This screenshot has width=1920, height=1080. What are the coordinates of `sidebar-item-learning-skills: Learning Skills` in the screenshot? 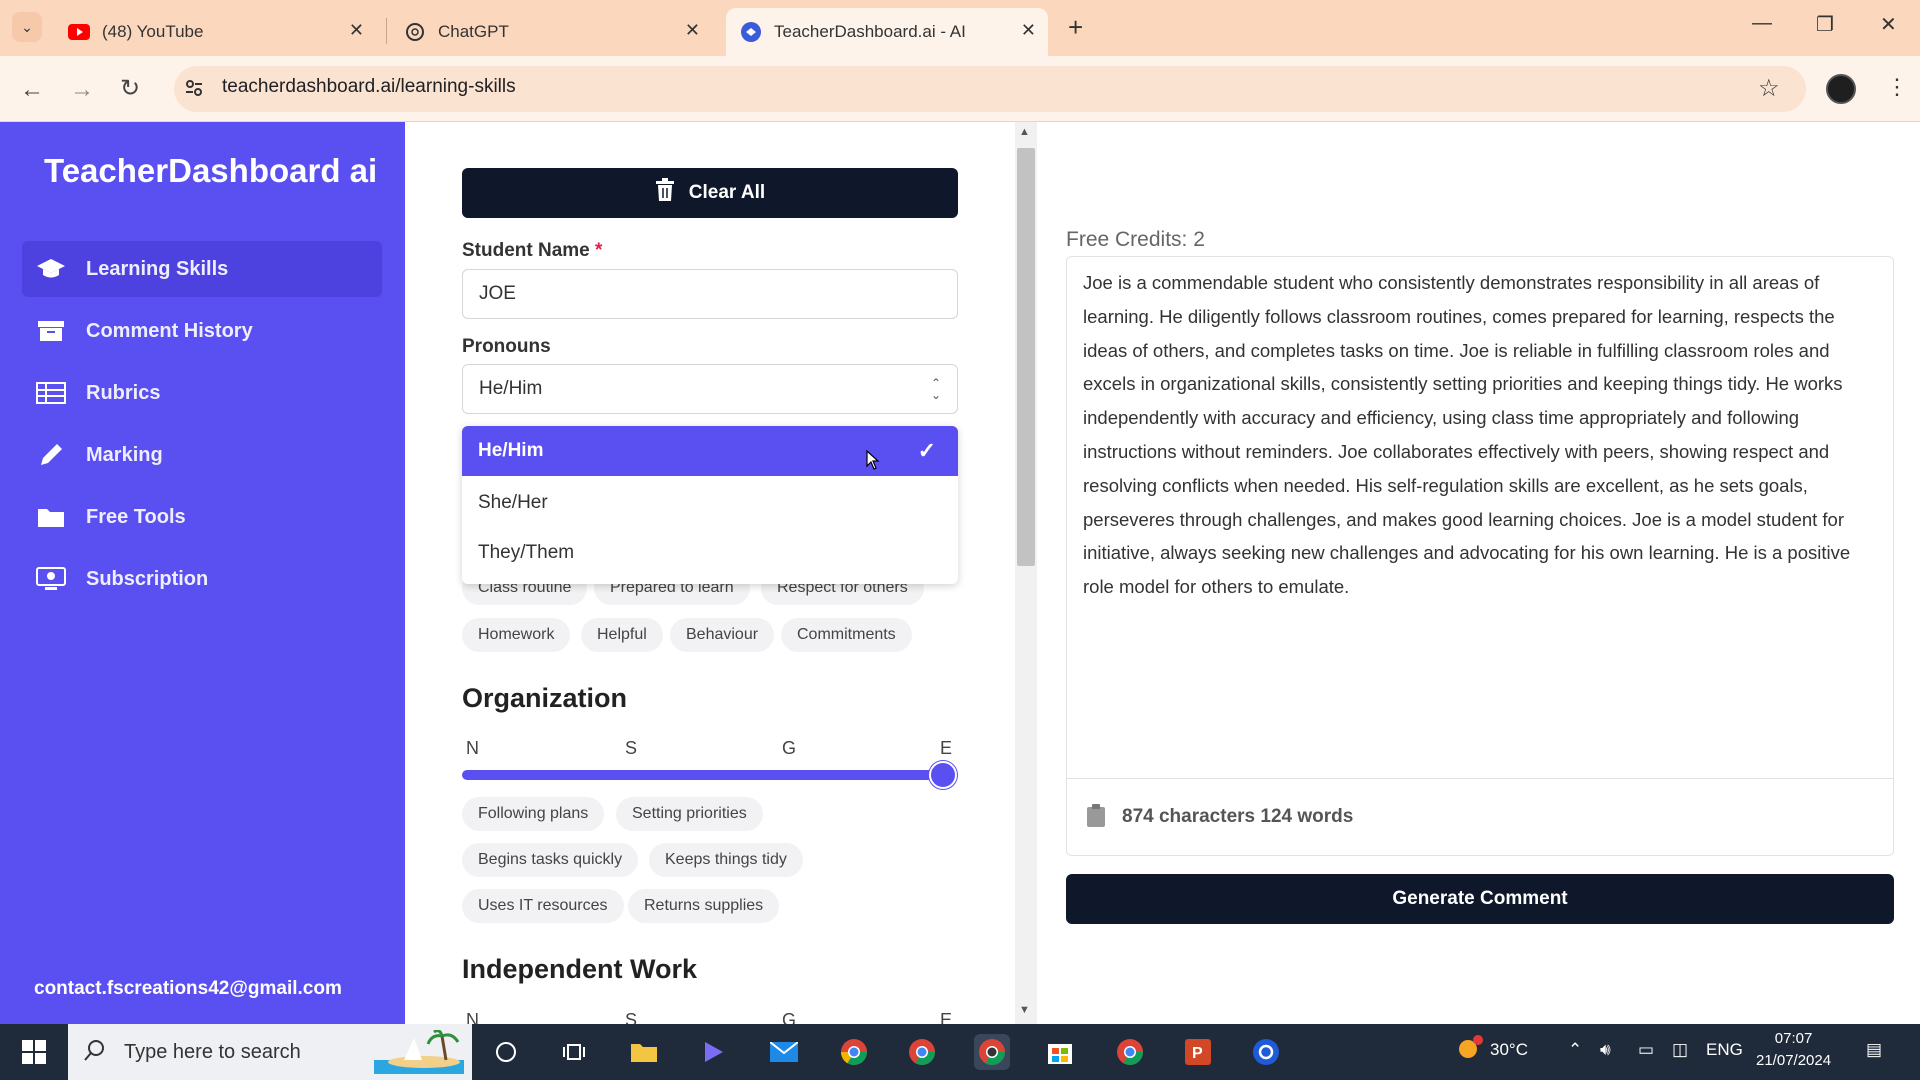 It's located at (202, 269).